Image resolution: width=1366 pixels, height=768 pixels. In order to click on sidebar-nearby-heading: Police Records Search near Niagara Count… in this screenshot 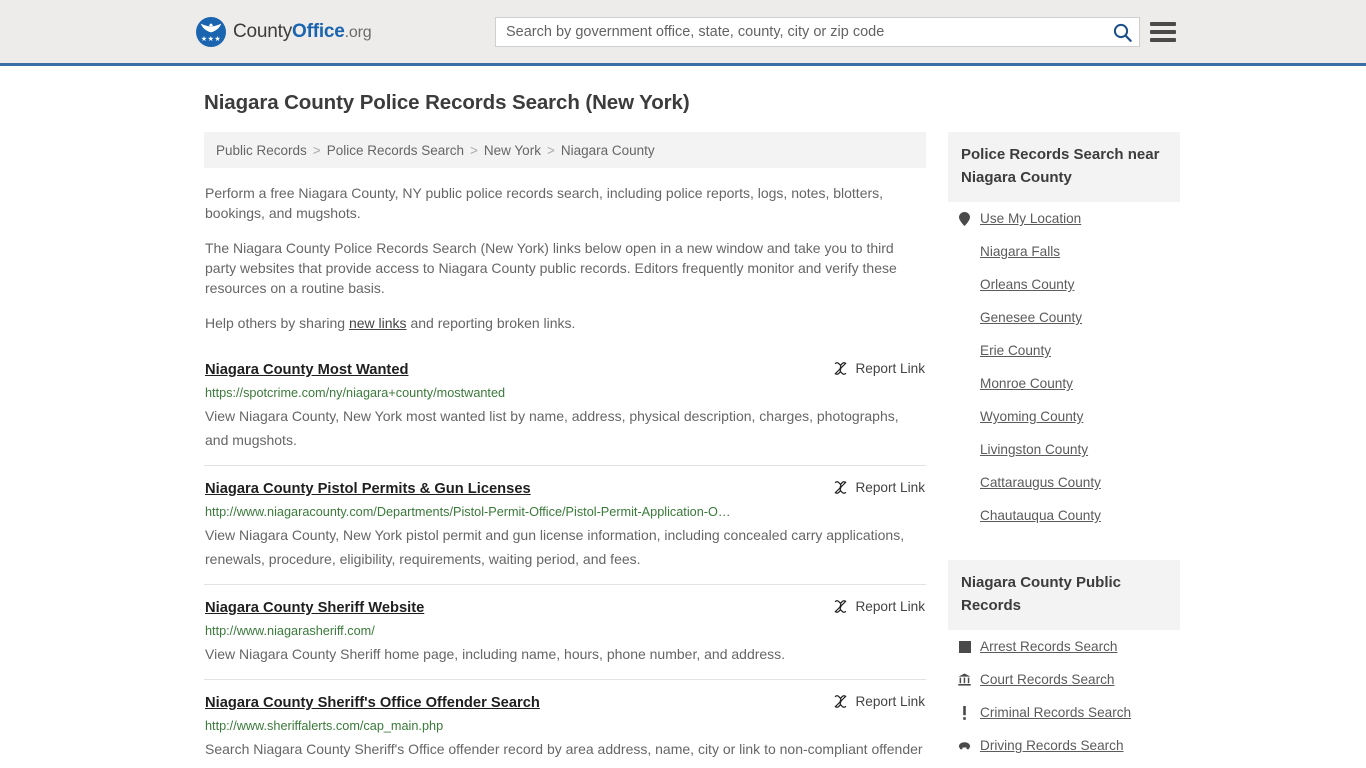, I will do `click(1064, 167)`.